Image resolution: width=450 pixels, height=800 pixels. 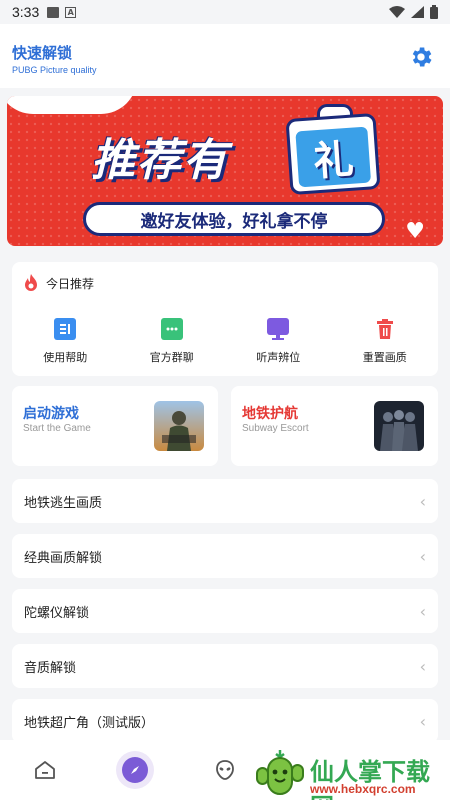 I want to click on quick-item-label: 使用帮助, so click(x=65, y=357).